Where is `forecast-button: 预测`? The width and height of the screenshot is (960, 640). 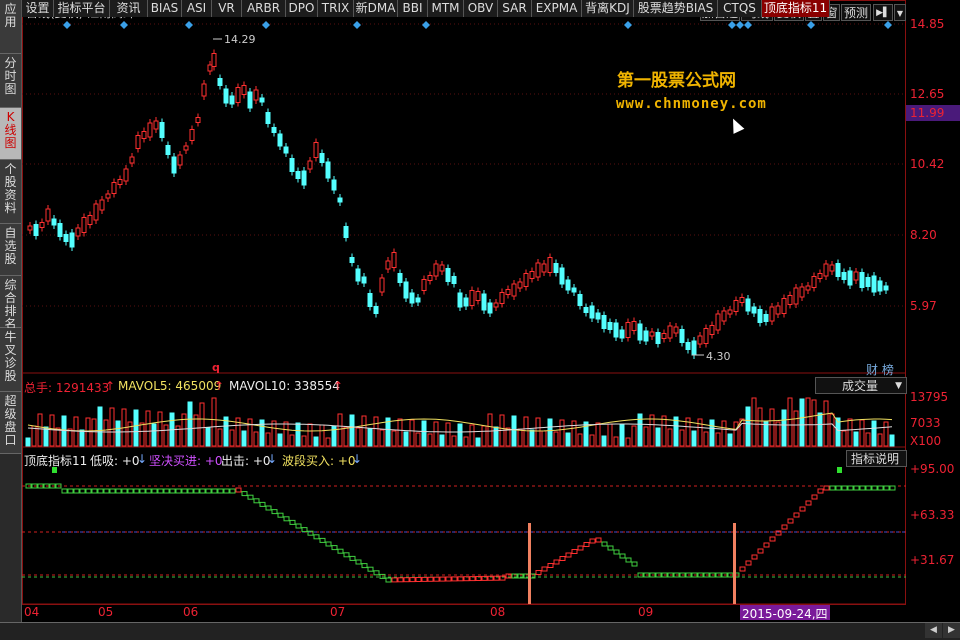 forecast-button: 预测 is located at coordinates (856, 12).